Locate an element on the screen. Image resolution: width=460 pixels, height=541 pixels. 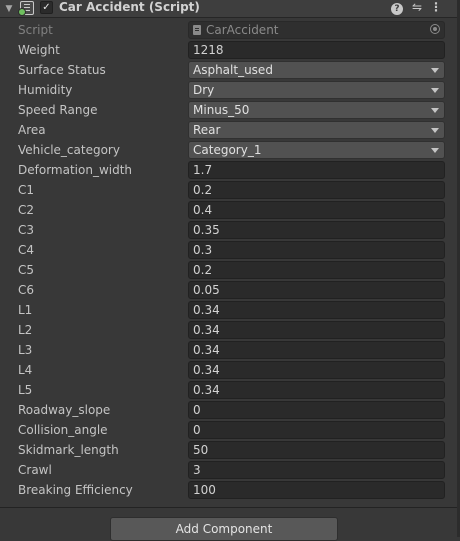
property-row-breaking-efficiency: Breaking Efficiency 100 is located at coordinates (230, 490).